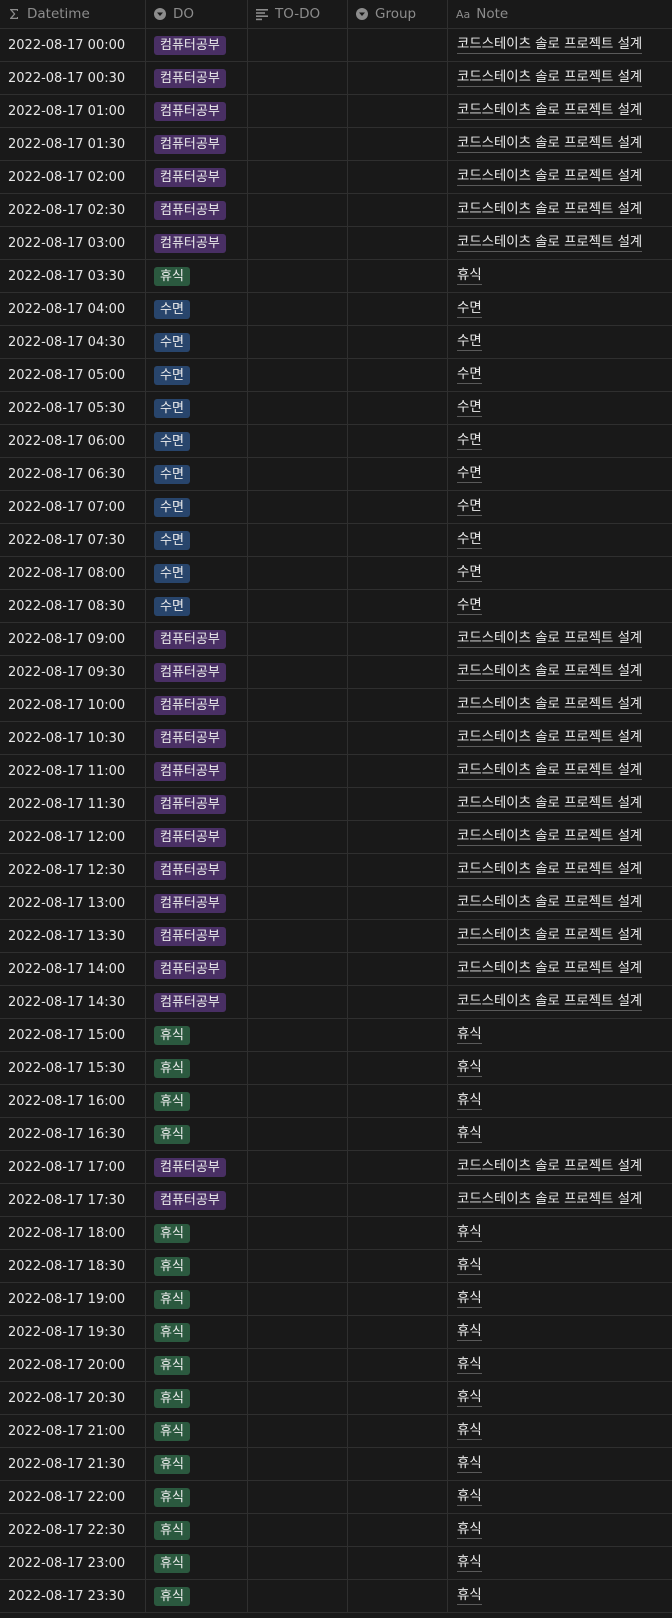  What do you see at coordinates (336, 1596) in the screenshot?
I see `table-row: 2022-08-17 23:30 휴식 휴식` at bounding box center [336, 1596].